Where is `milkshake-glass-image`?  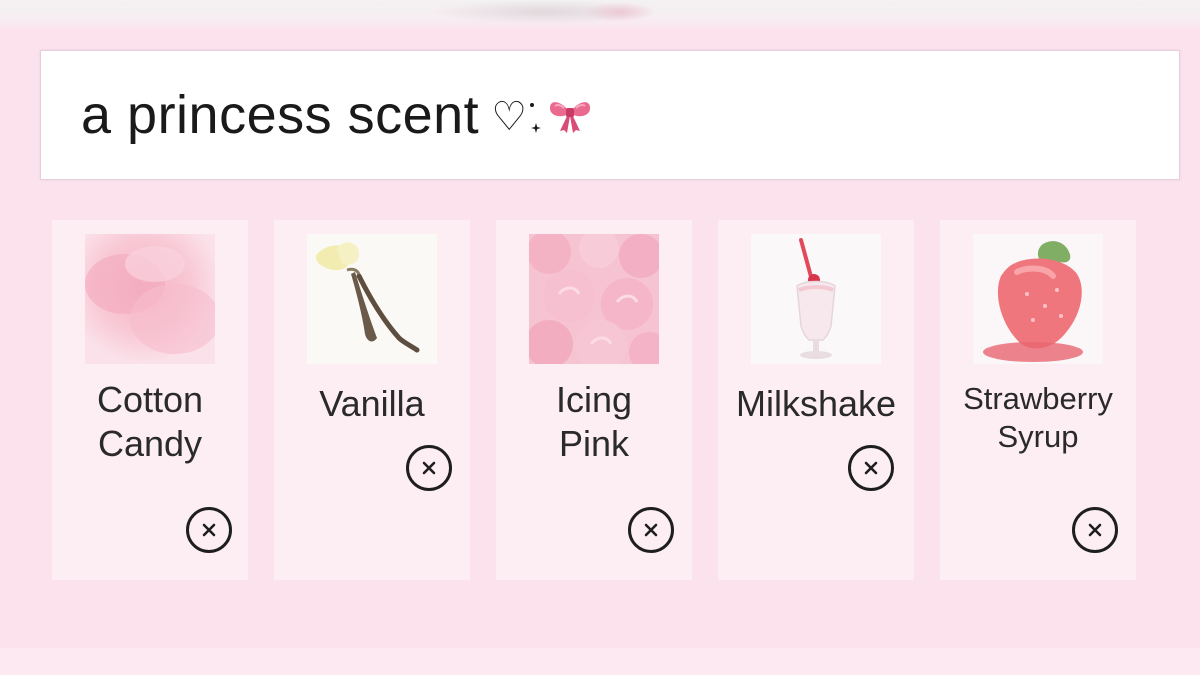
milkshake-glass-image is located at coordinates (816, 299).